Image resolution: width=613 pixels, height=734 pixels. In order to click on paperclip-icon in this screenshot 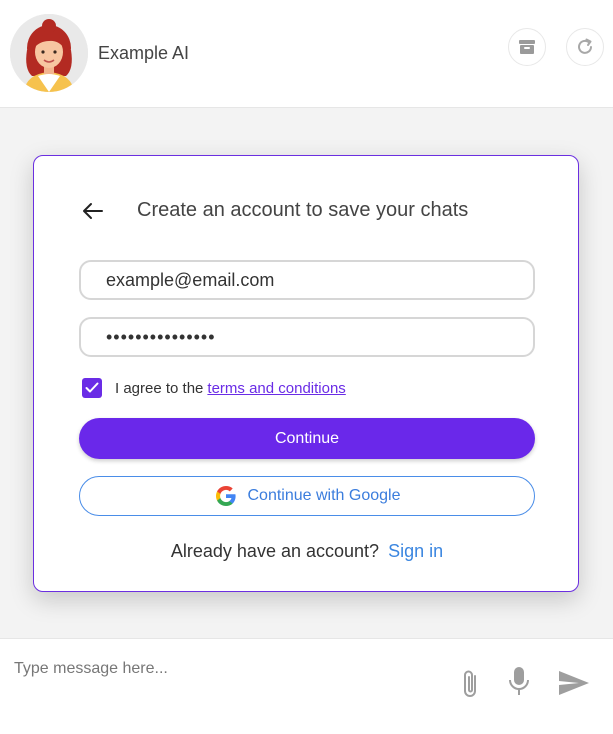, I will do `click(470, 683)`.